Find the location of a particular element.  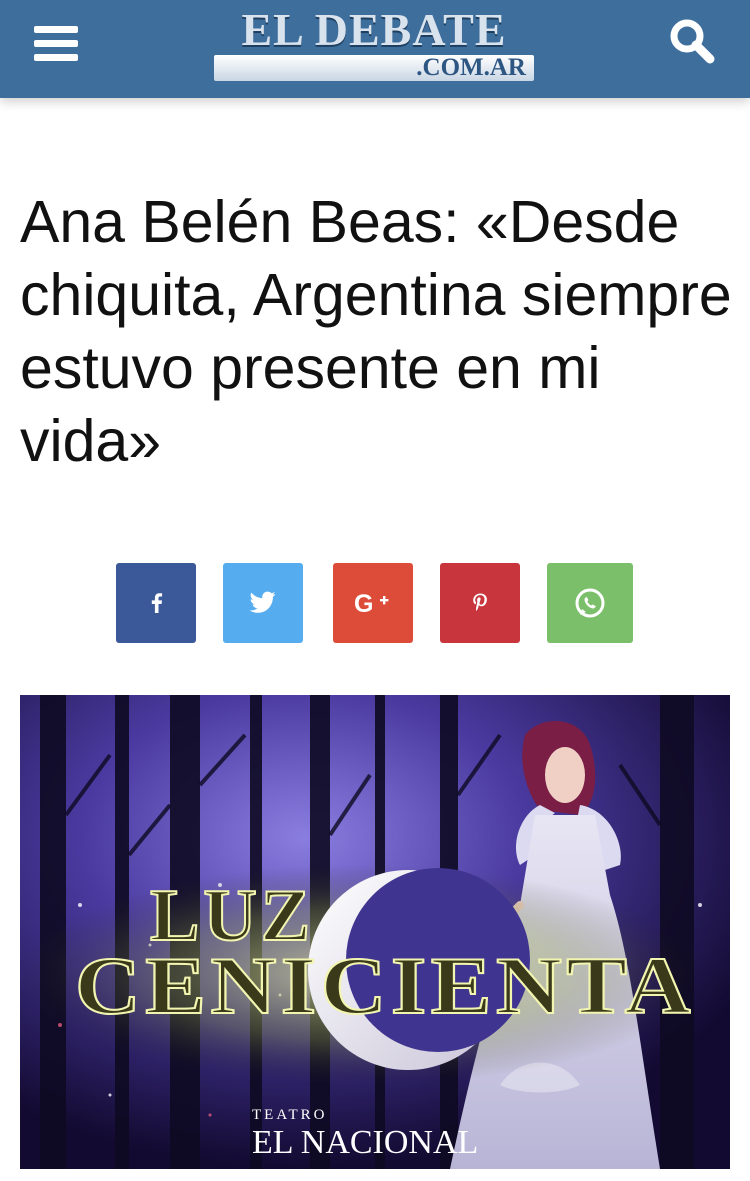

whatsapp-icon is located at coordinates (590, 603).